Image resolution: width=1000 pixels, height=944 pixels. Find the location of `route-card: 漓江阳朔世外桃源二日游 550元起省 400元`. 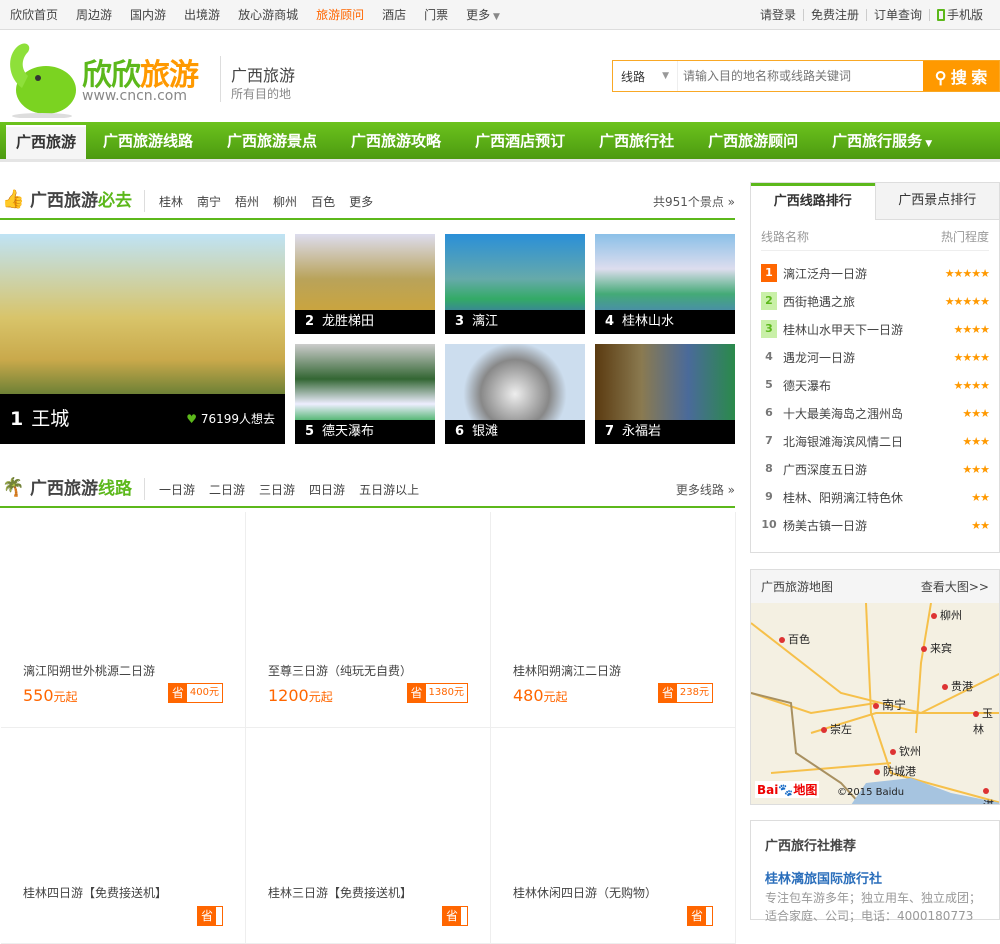

route-card: 漓江阳朔世外桃源二日游 550元起省 400元 is located at coordinates (123, 620).